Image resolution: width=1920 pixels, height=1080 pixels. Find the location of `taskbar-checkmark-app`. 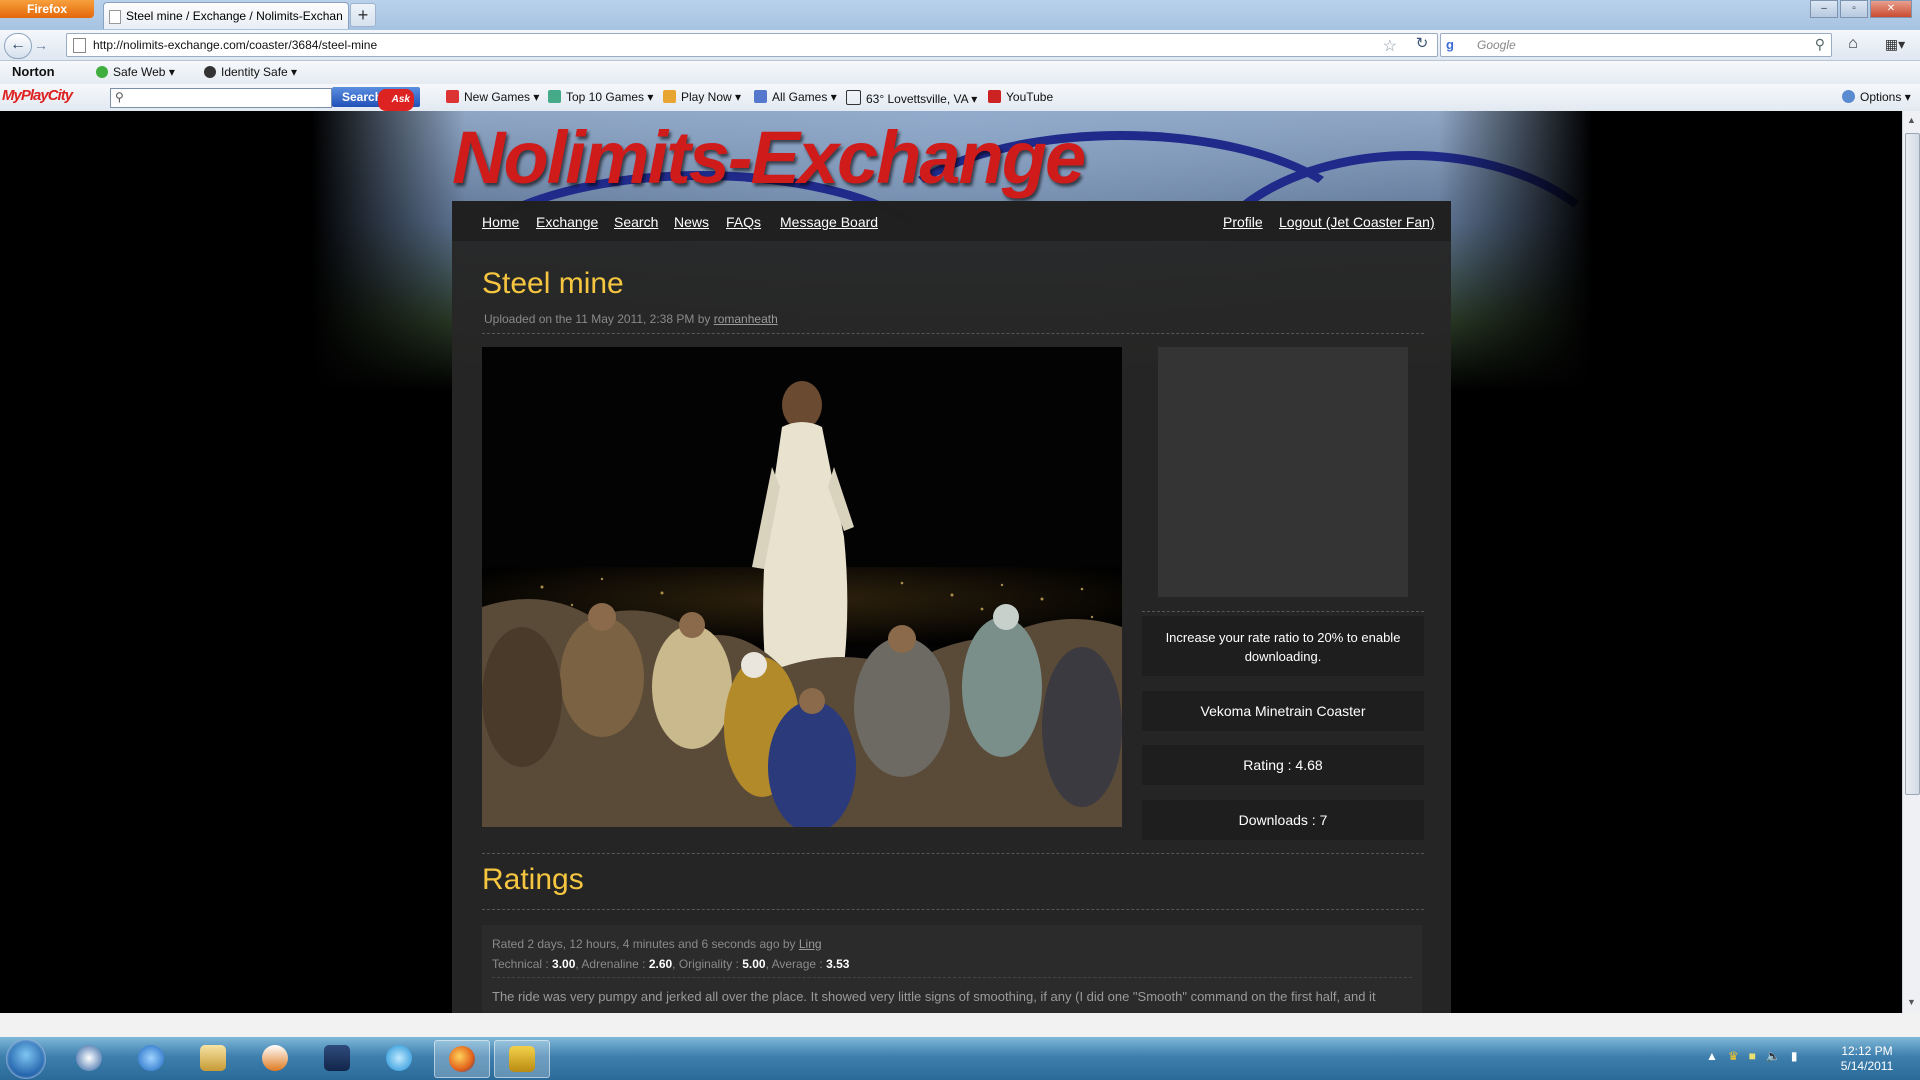

taskbar-checkmark-app is located at coordinates (337, 1058).